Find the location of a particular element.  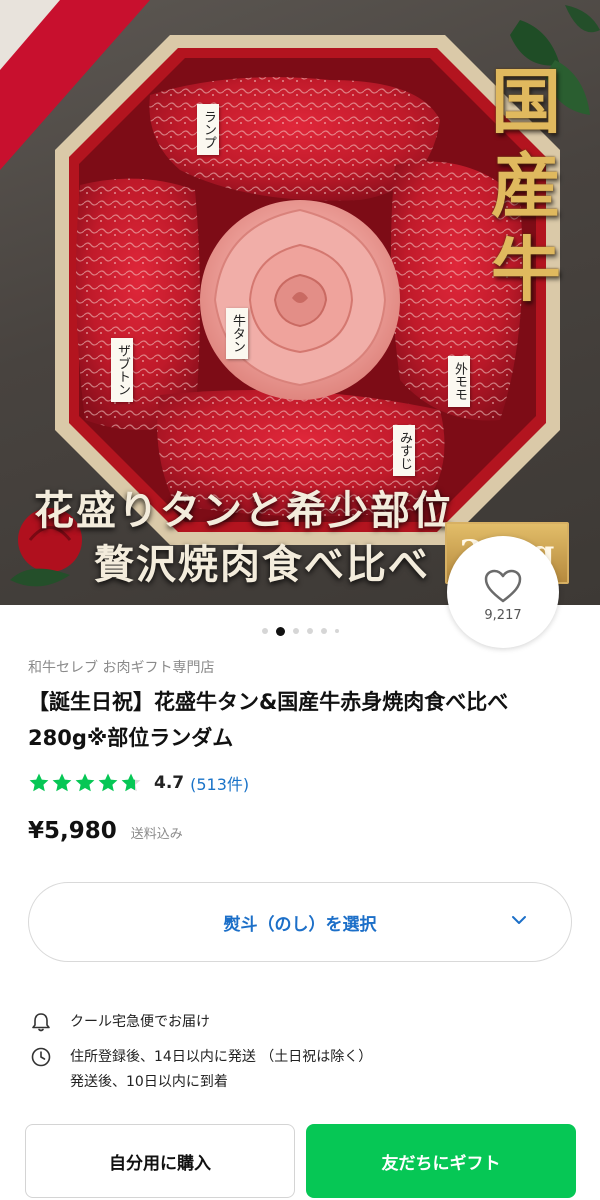

star-rating-icon is located at coordinates (85, 782).